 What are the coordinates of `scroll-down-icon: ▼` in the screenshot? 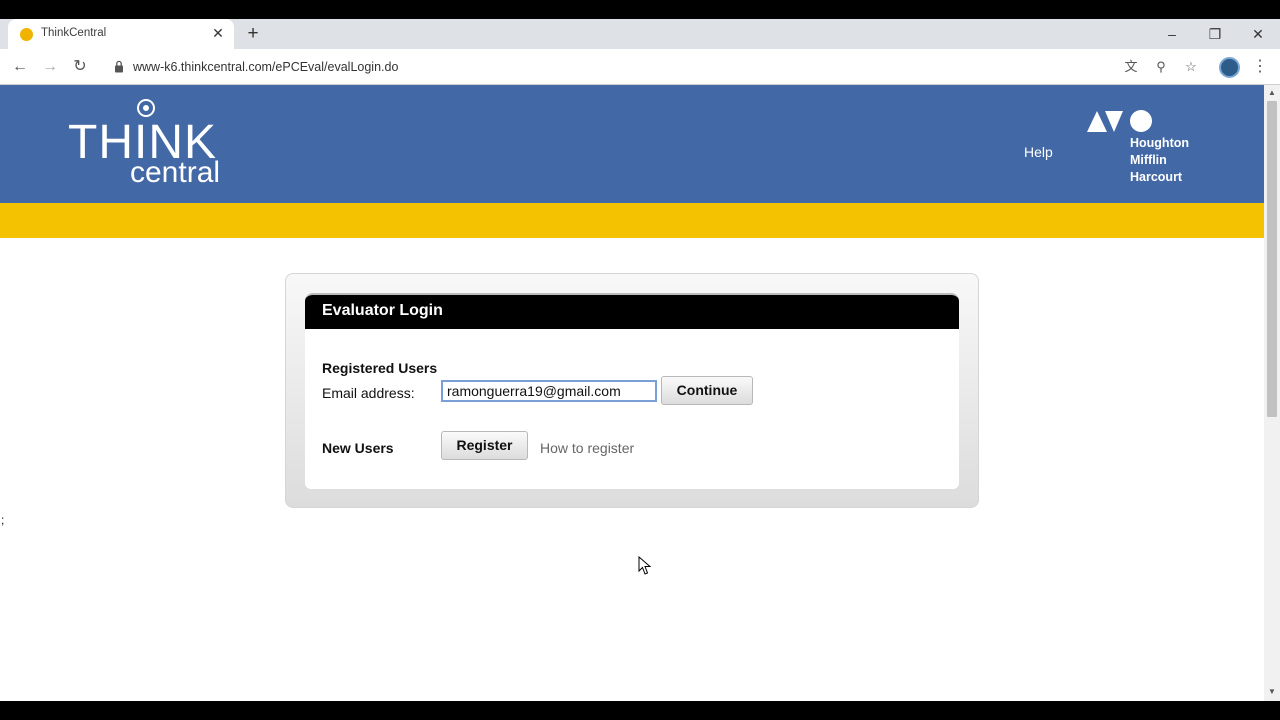 It's located at (1272, 692).